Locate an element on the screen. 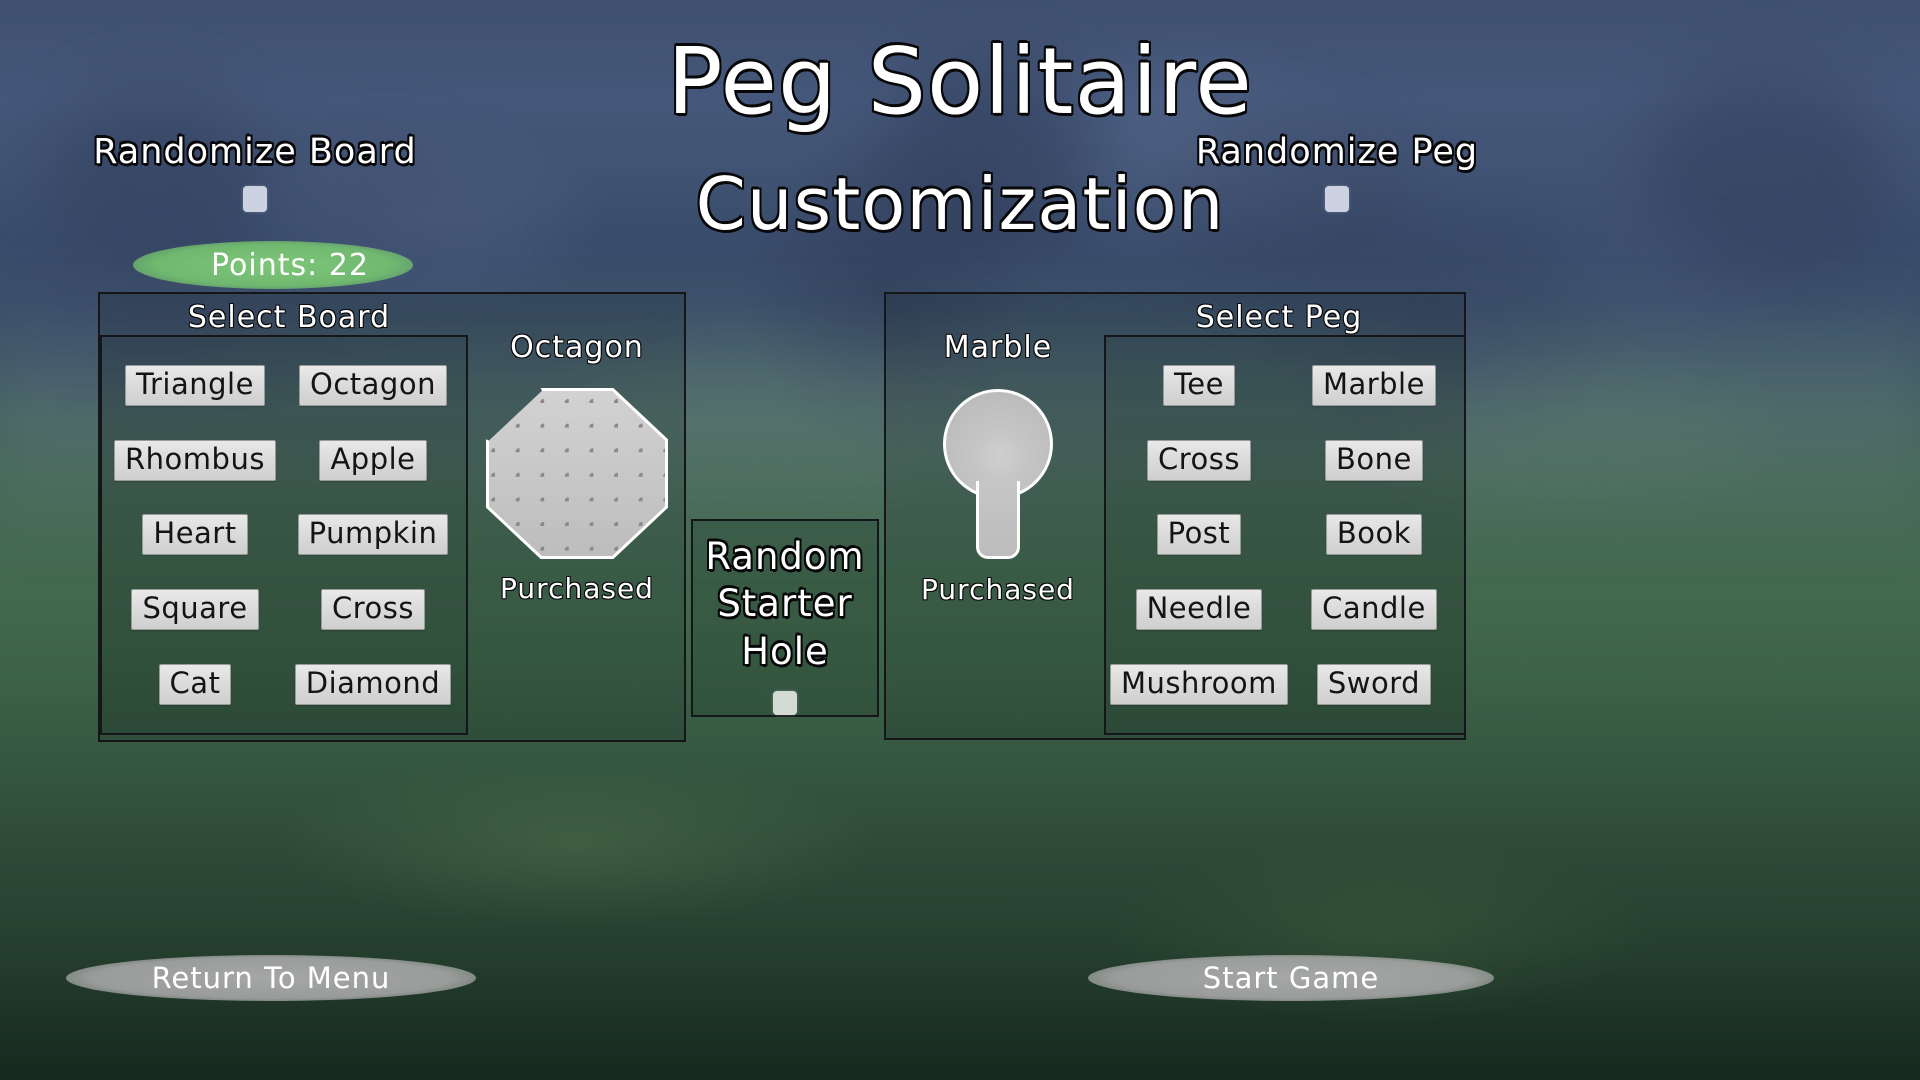 The image size is (1920, 1080). board-preview: Octagon Purchased is located at coordinates (577, 467).